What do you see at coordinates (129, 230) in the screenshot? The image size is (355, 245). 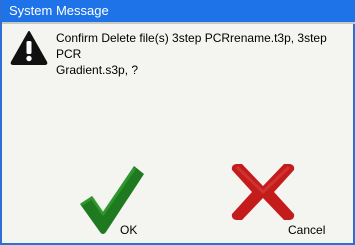 I see `ok-label: OK` at bounding box center [129, 230].